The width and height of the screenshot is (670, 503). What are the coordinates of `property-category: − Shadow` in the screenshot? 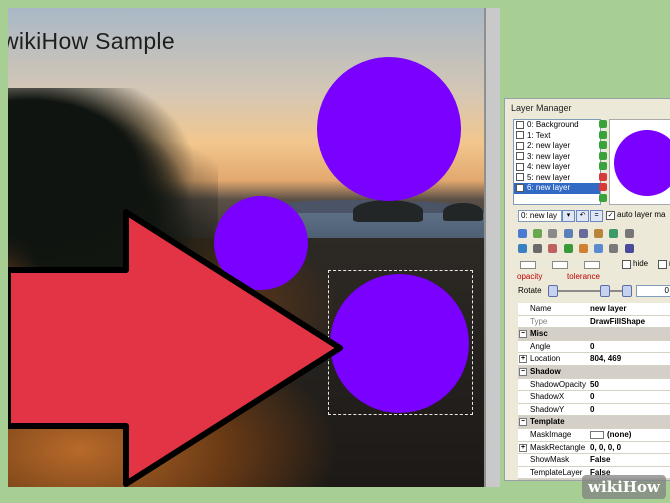 It's located at (594, 372).